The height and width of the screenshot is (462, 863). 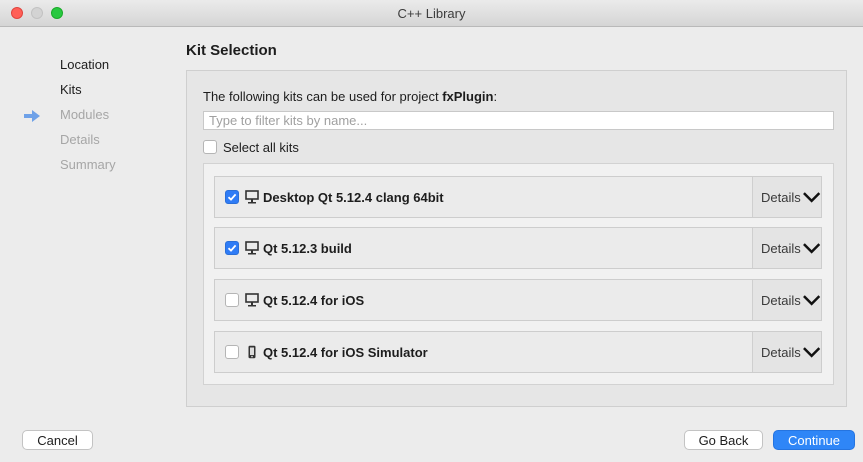 What do you see at coordinates (231, 50) in the screenshot?
I see `page-title: Kit Selection` at bounding box center [231, 50].